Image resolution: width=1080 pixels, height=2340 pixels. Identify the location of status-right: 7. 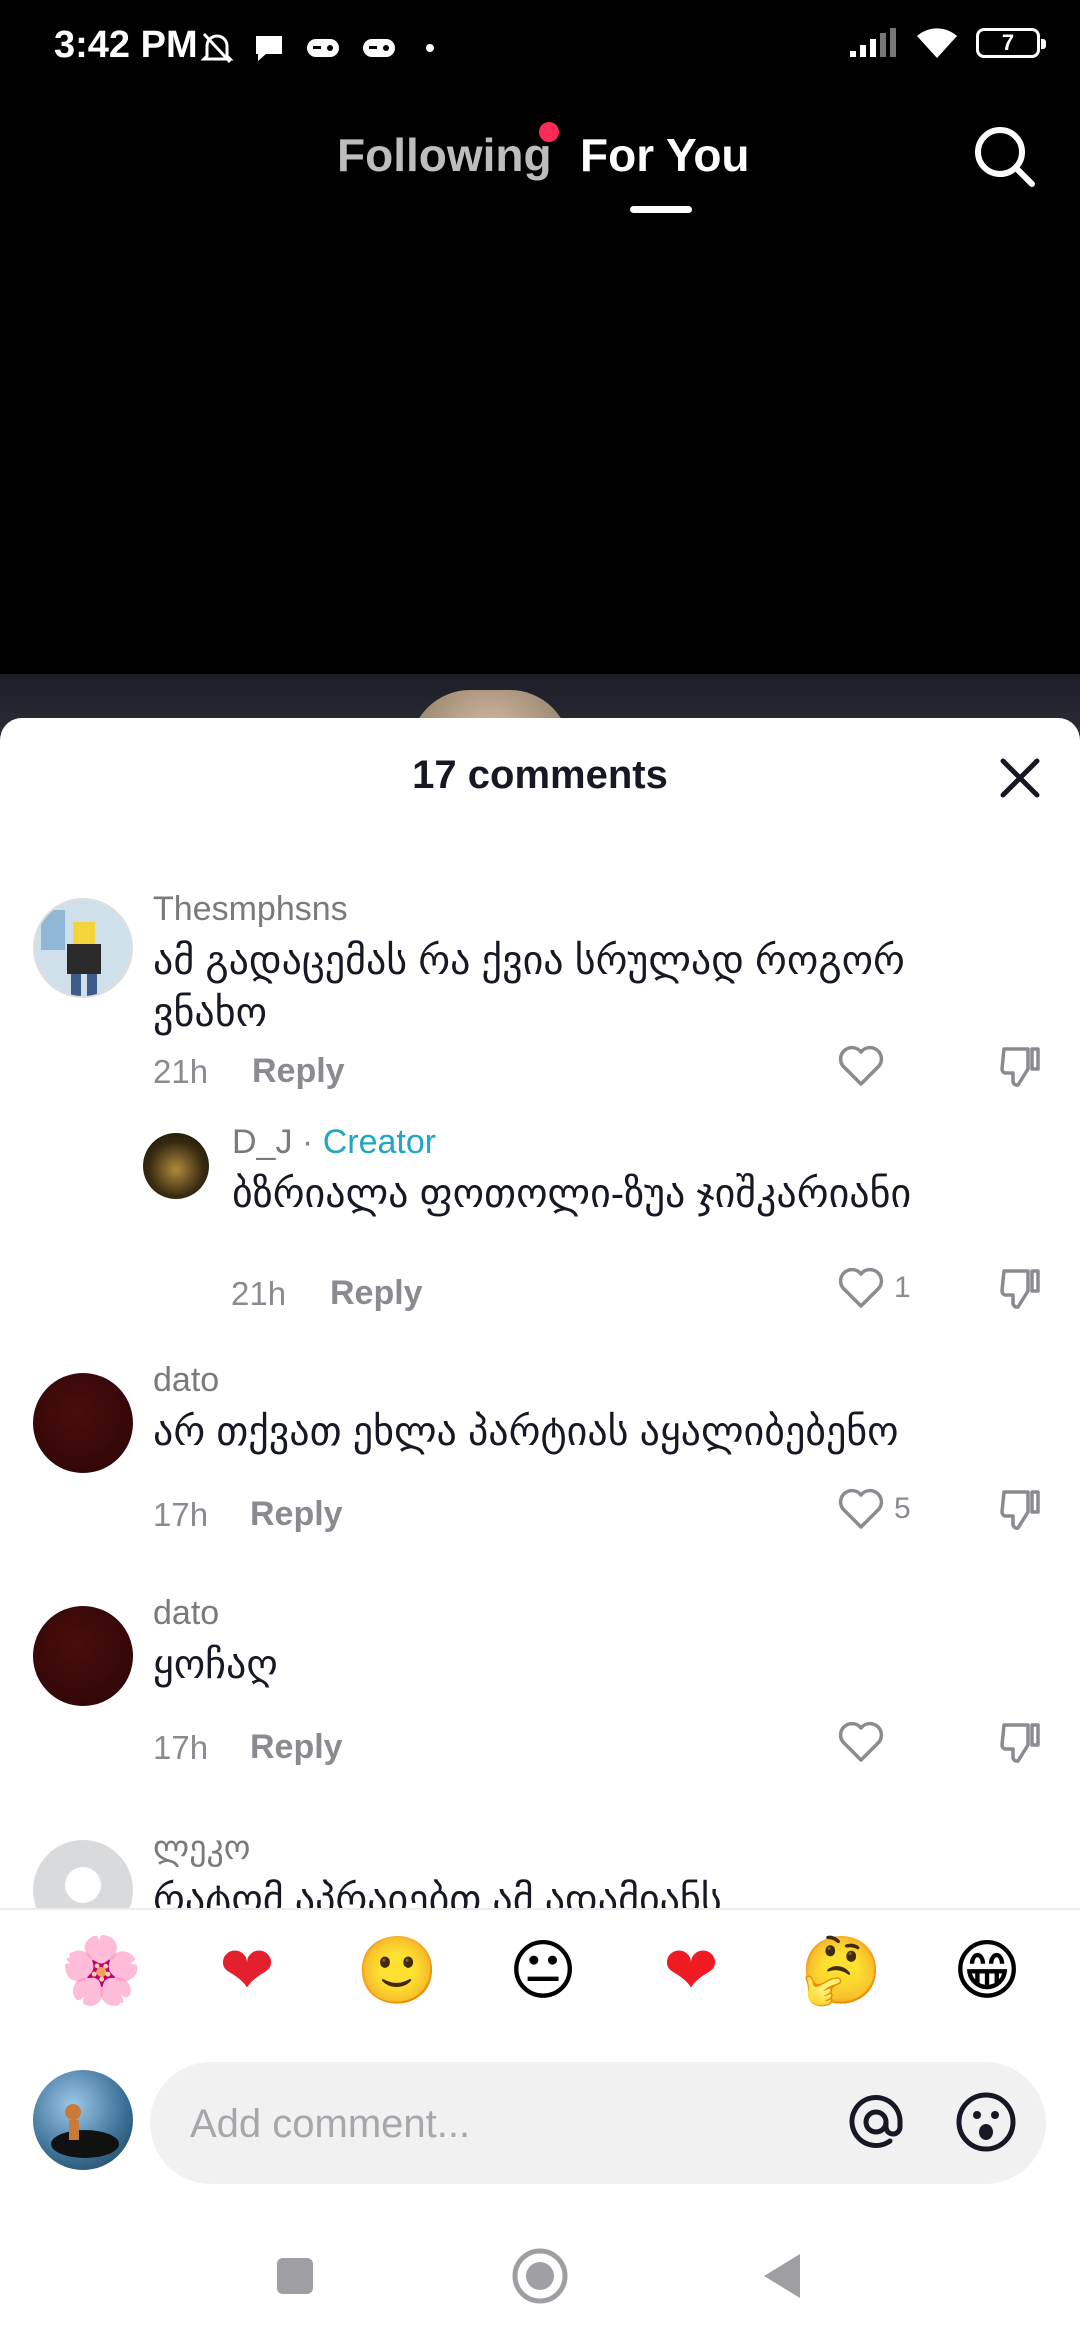
(947, 43).